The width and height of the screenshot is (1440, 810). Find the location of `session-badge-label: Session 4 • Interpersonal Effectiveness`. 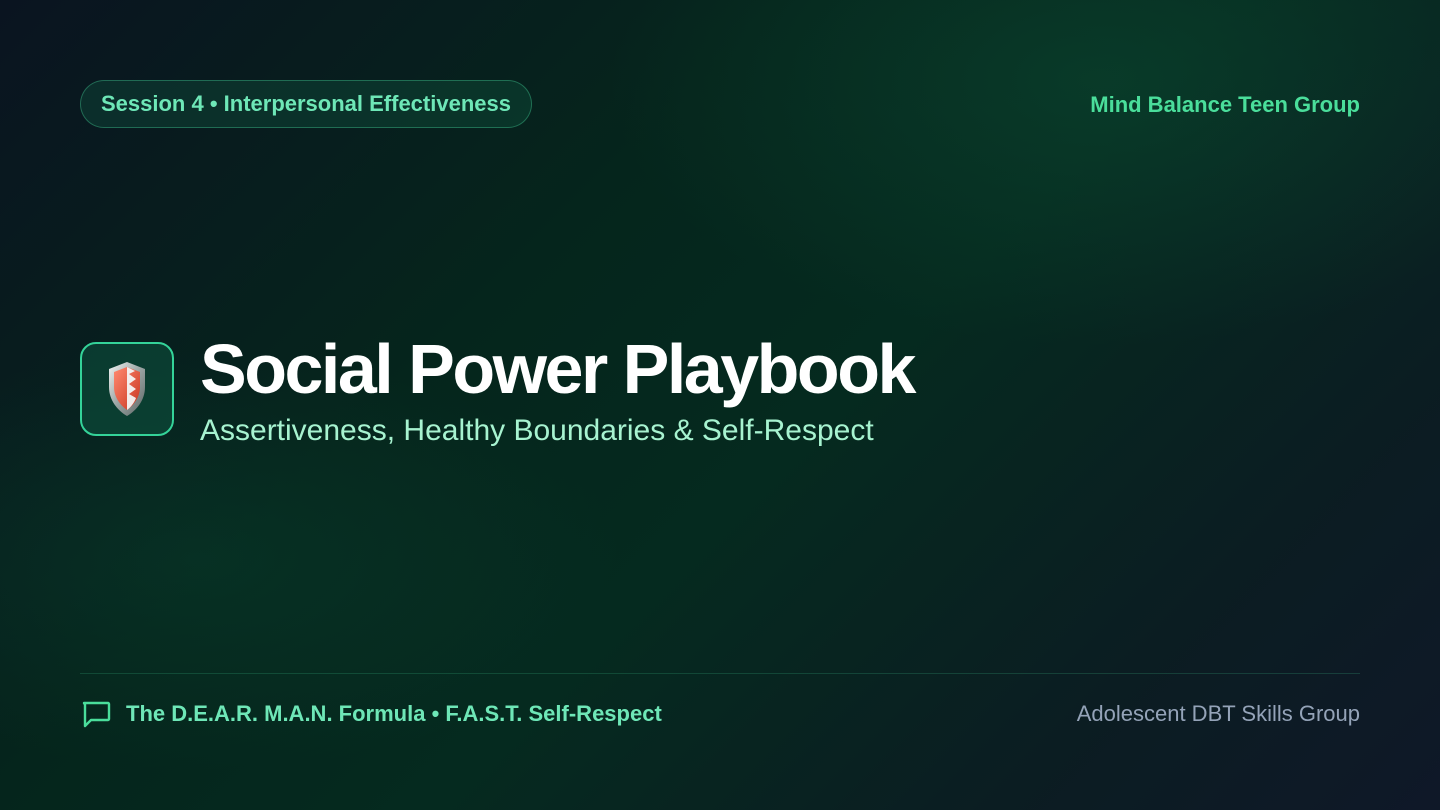

session-badge-label: Session 4 • Interpersonal Effectiveness is located at coordinates (306, 103).